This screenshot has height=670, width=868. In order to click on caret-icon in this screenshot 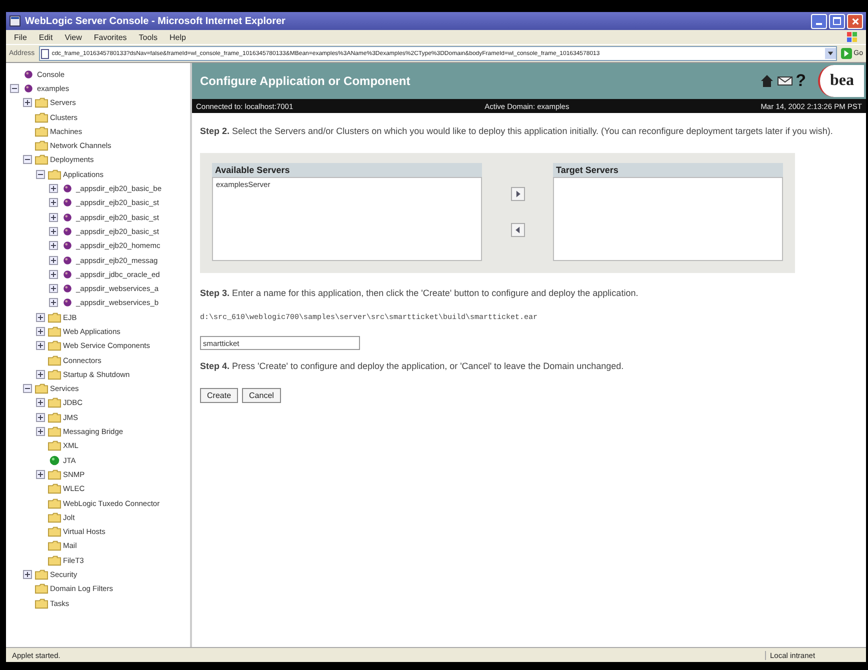, I will do `click(830, 53)`.